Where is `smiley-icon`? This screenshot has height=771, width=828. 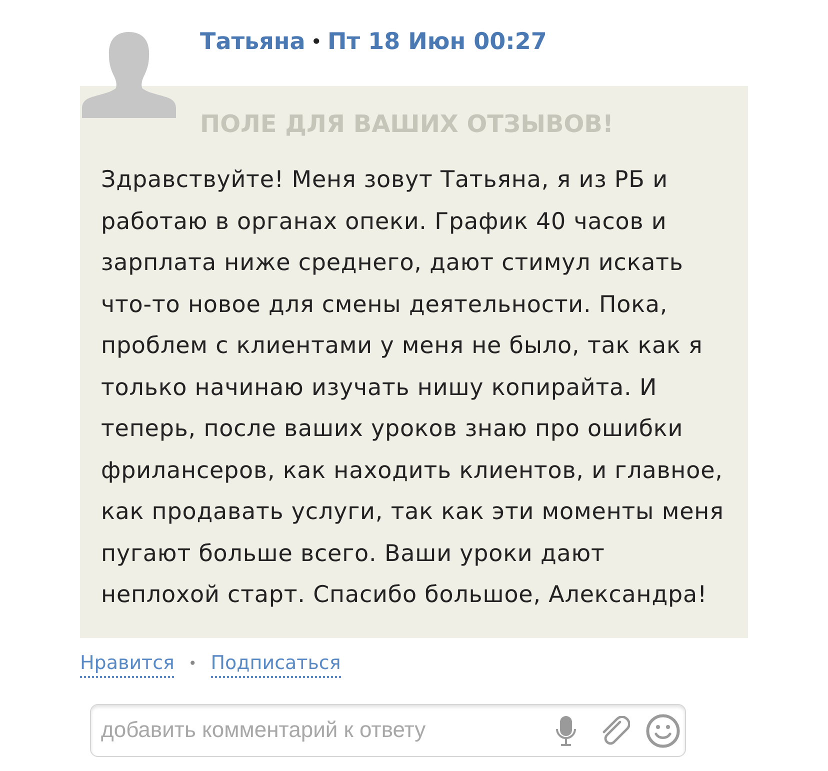
smiley-icon is located at coordinates (663, 731).